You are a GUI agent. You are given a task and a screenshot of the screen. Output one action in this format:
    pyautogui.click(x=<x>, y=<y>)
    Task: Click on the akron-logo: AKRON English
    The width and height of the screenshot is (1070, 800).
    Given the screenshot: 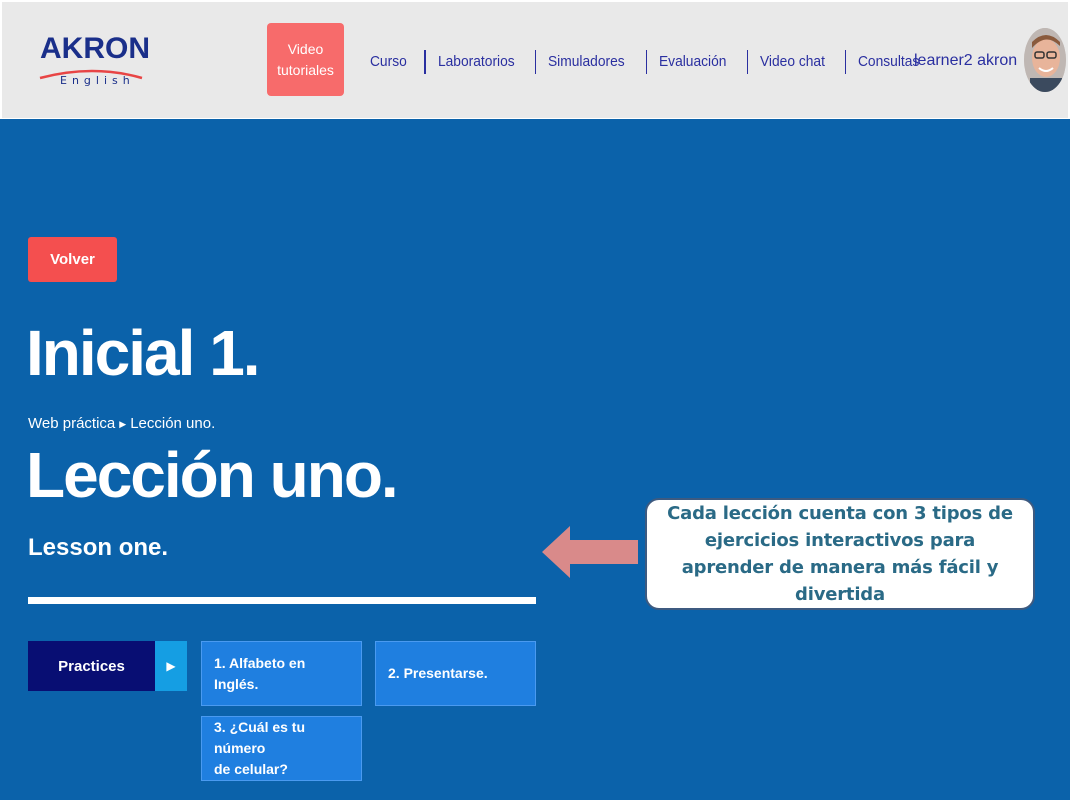 What is the action you would take?
    pyautogui.click(x=94, y=63)
    